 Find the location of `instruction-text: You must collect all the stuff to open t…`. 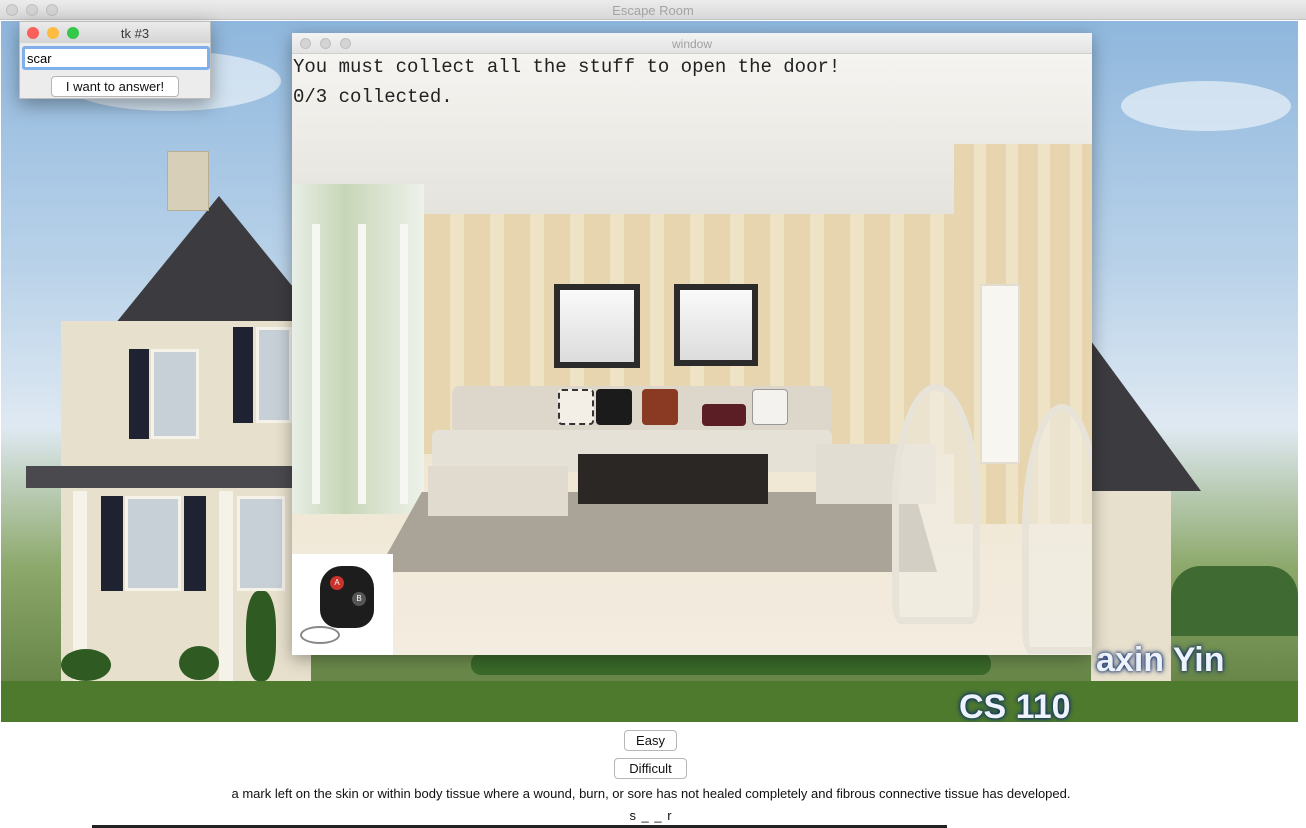

instruction-text: You must collect all the stuff to open t… is located at coordinates (567, 67).